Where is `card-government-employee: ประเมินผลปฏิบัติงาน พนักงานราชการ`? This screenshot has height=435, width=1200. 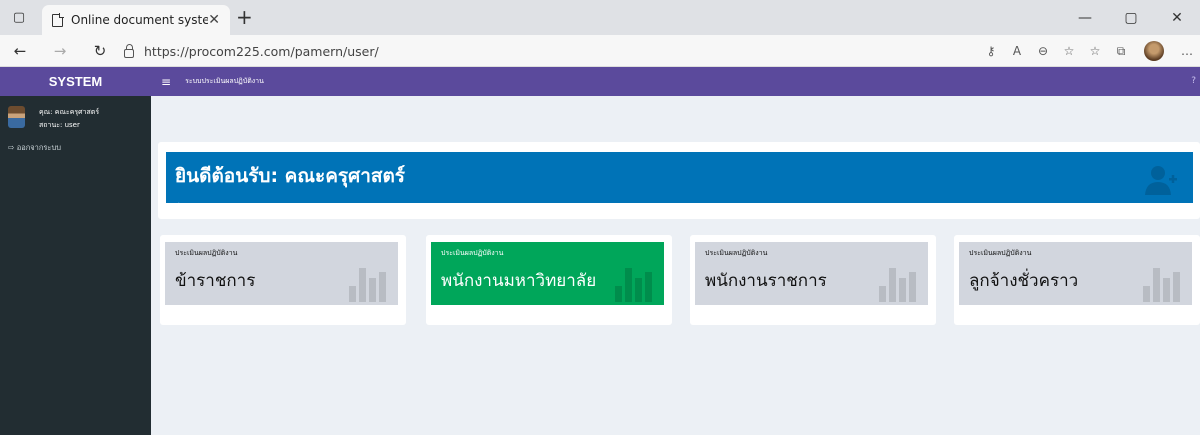
card-government-employee: ประเมินผลปฏิบัติงาน พนักงานราชการ is located at coordinates (813, 280).